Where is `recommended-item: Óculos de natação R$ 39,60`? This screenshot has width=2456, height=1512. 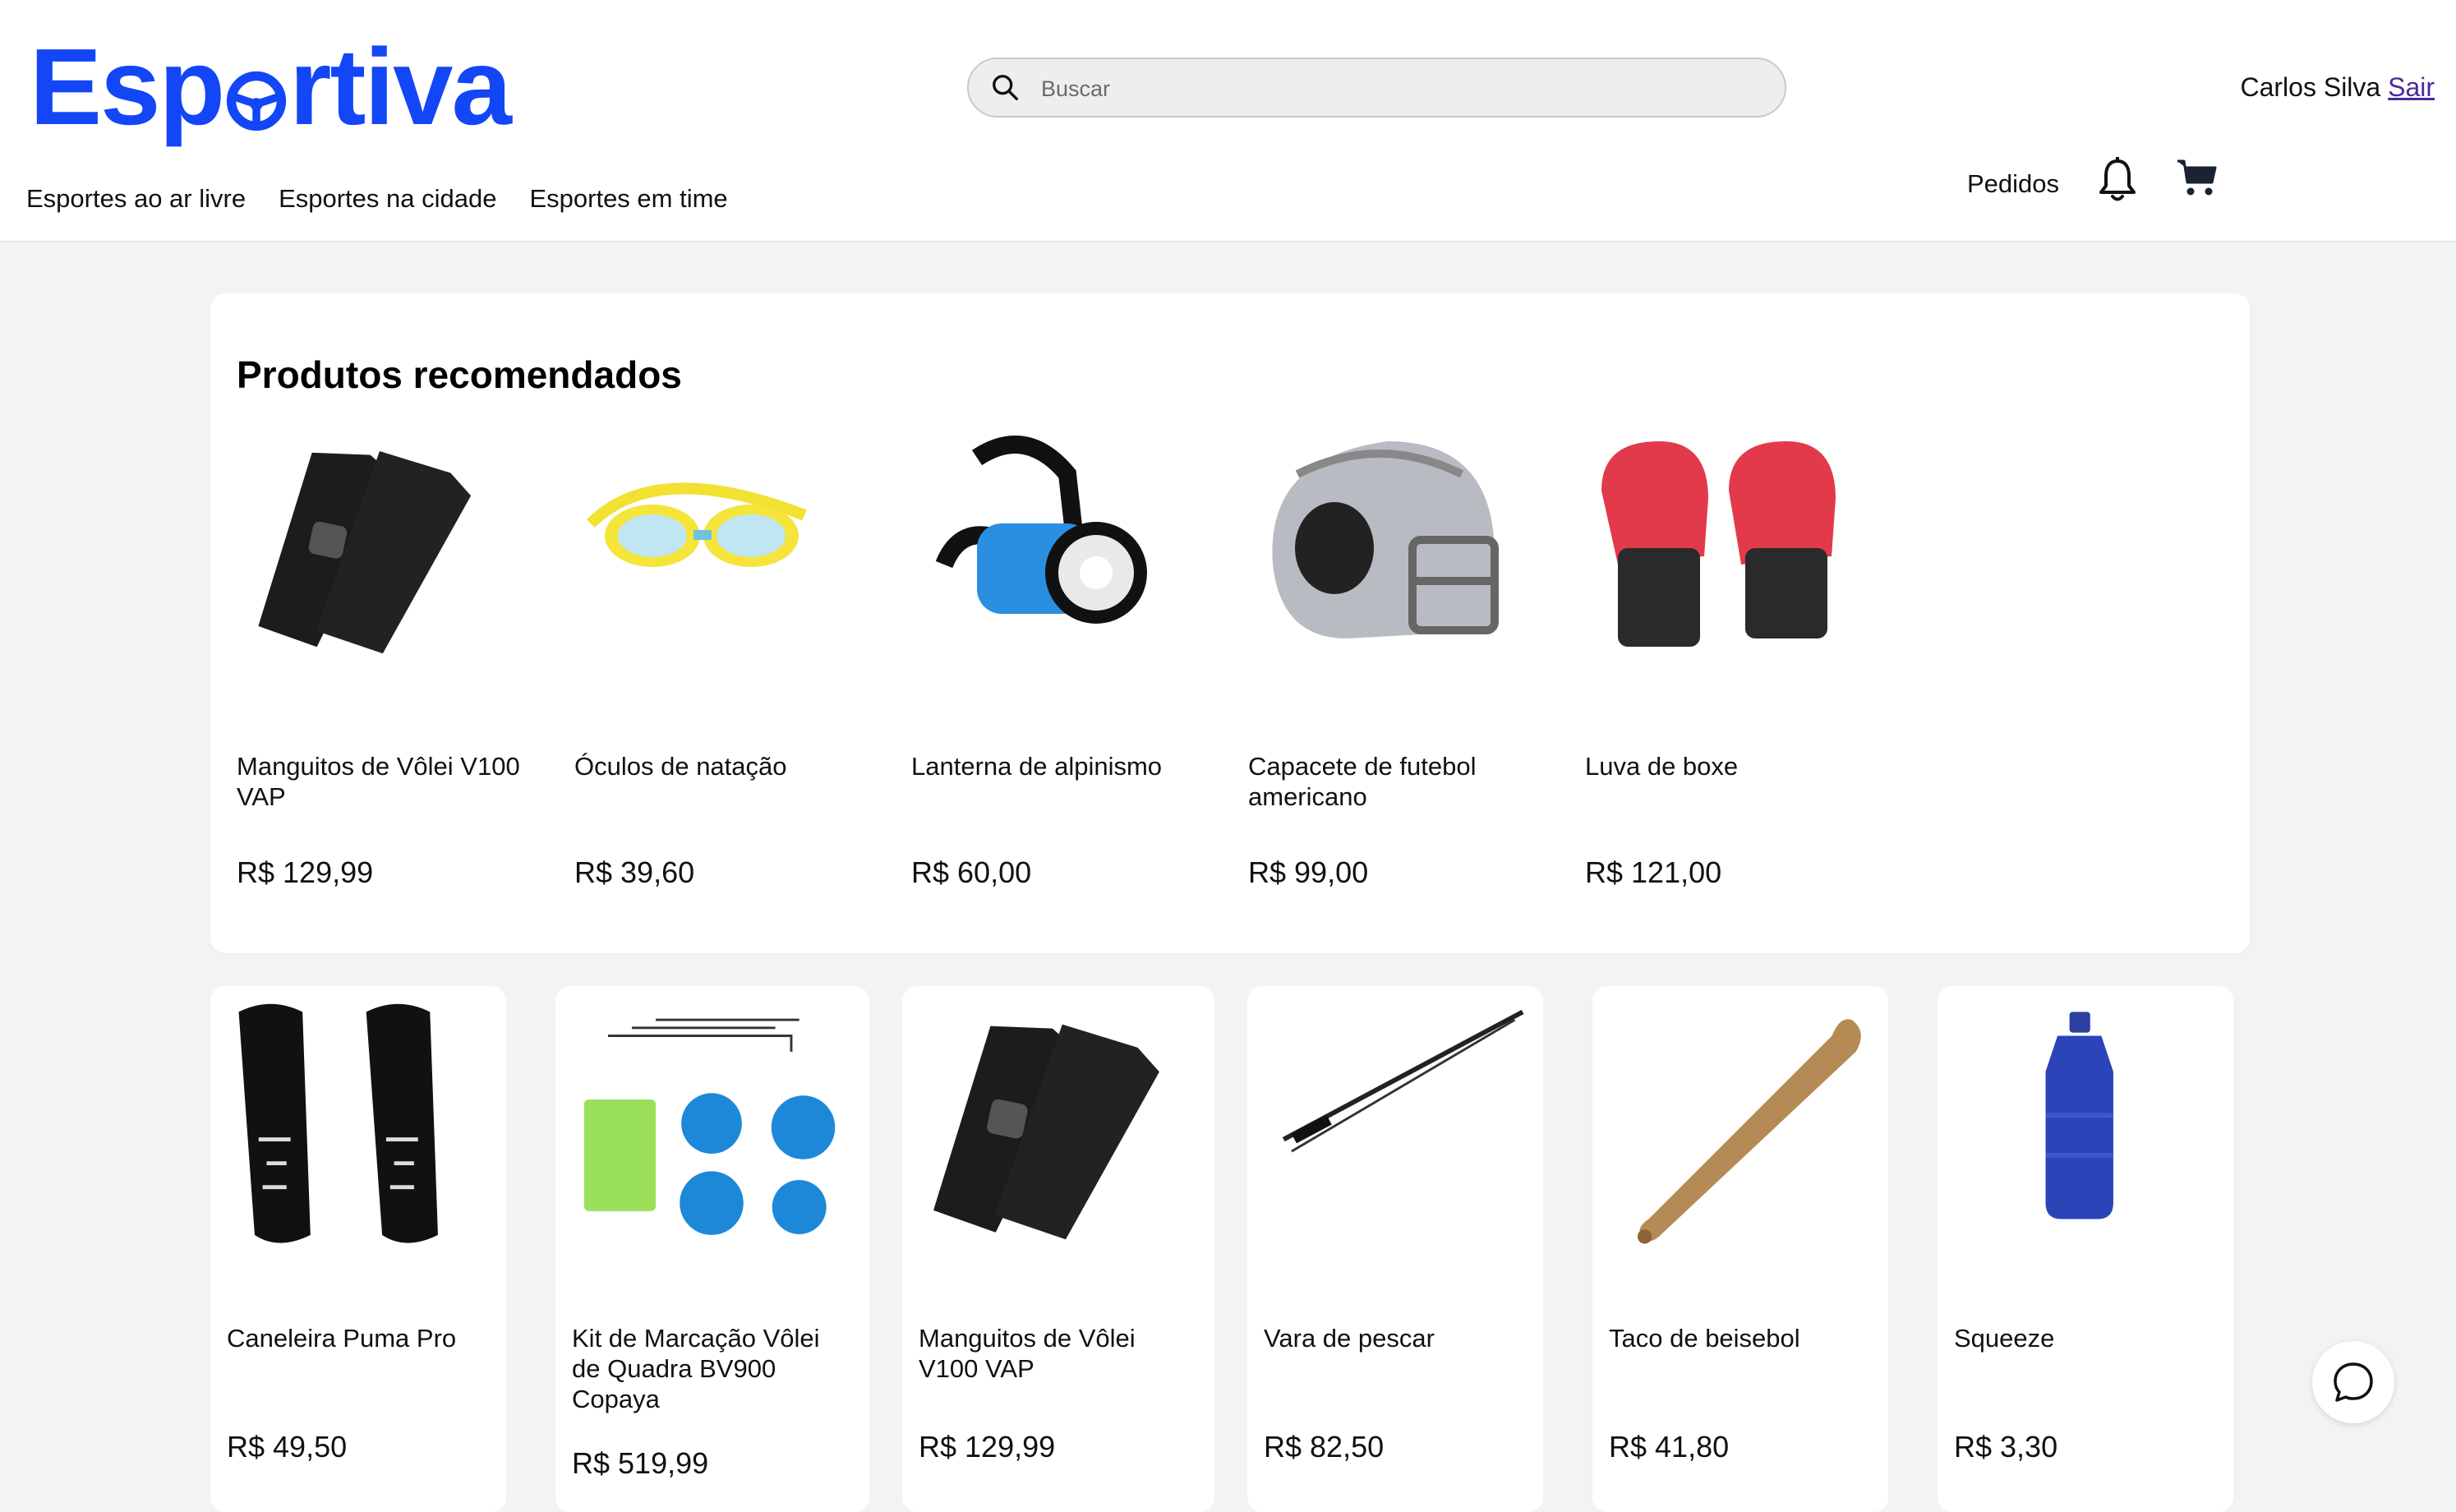
recommended-item: Óculos de natação R$ 39,60 is located at coordinates (730, 671).